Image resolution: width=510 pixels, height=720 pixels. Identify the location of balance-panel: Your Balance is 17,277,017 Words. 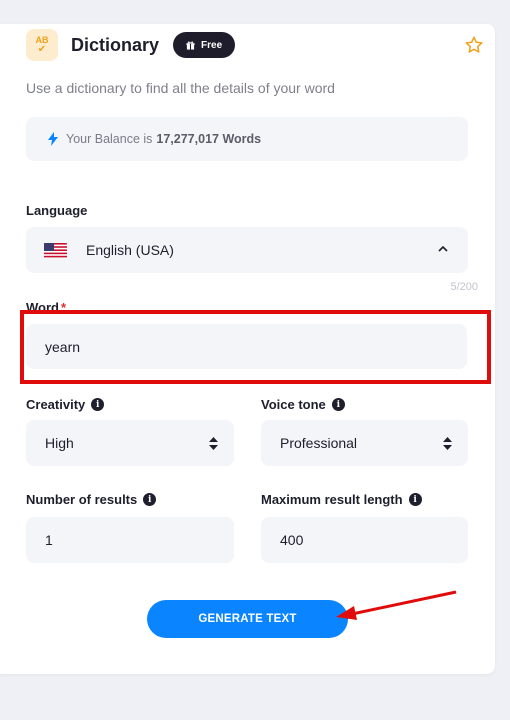
(247, 139).